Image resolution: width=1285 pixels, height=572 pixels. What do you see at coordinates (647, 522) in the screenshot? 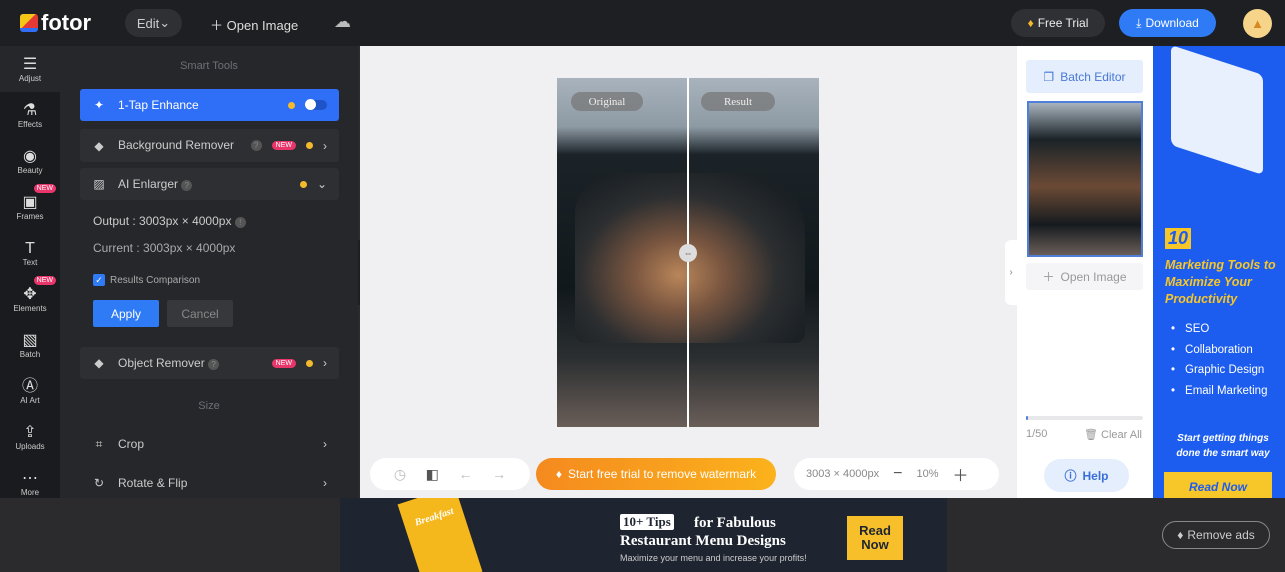
I see `banner-tips: 10+ Tips` at bounding box center [647, 522].